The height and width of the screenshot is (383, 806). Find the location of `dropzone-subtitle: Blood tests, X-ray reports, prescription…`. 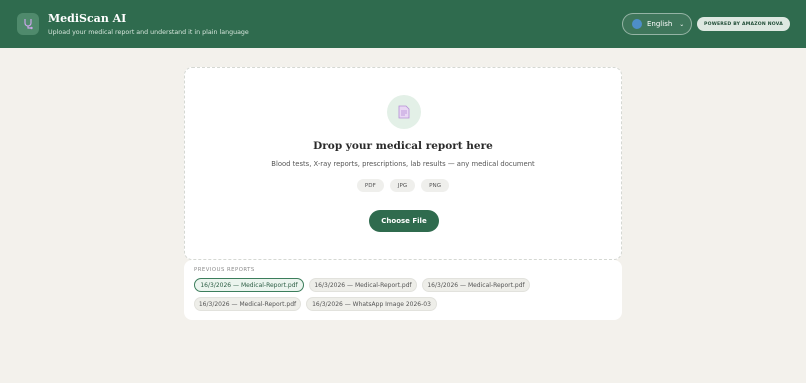

dropzone-subtitle: Blood tests, X-ray reports, prescription… is located at coordinates (403, 164).